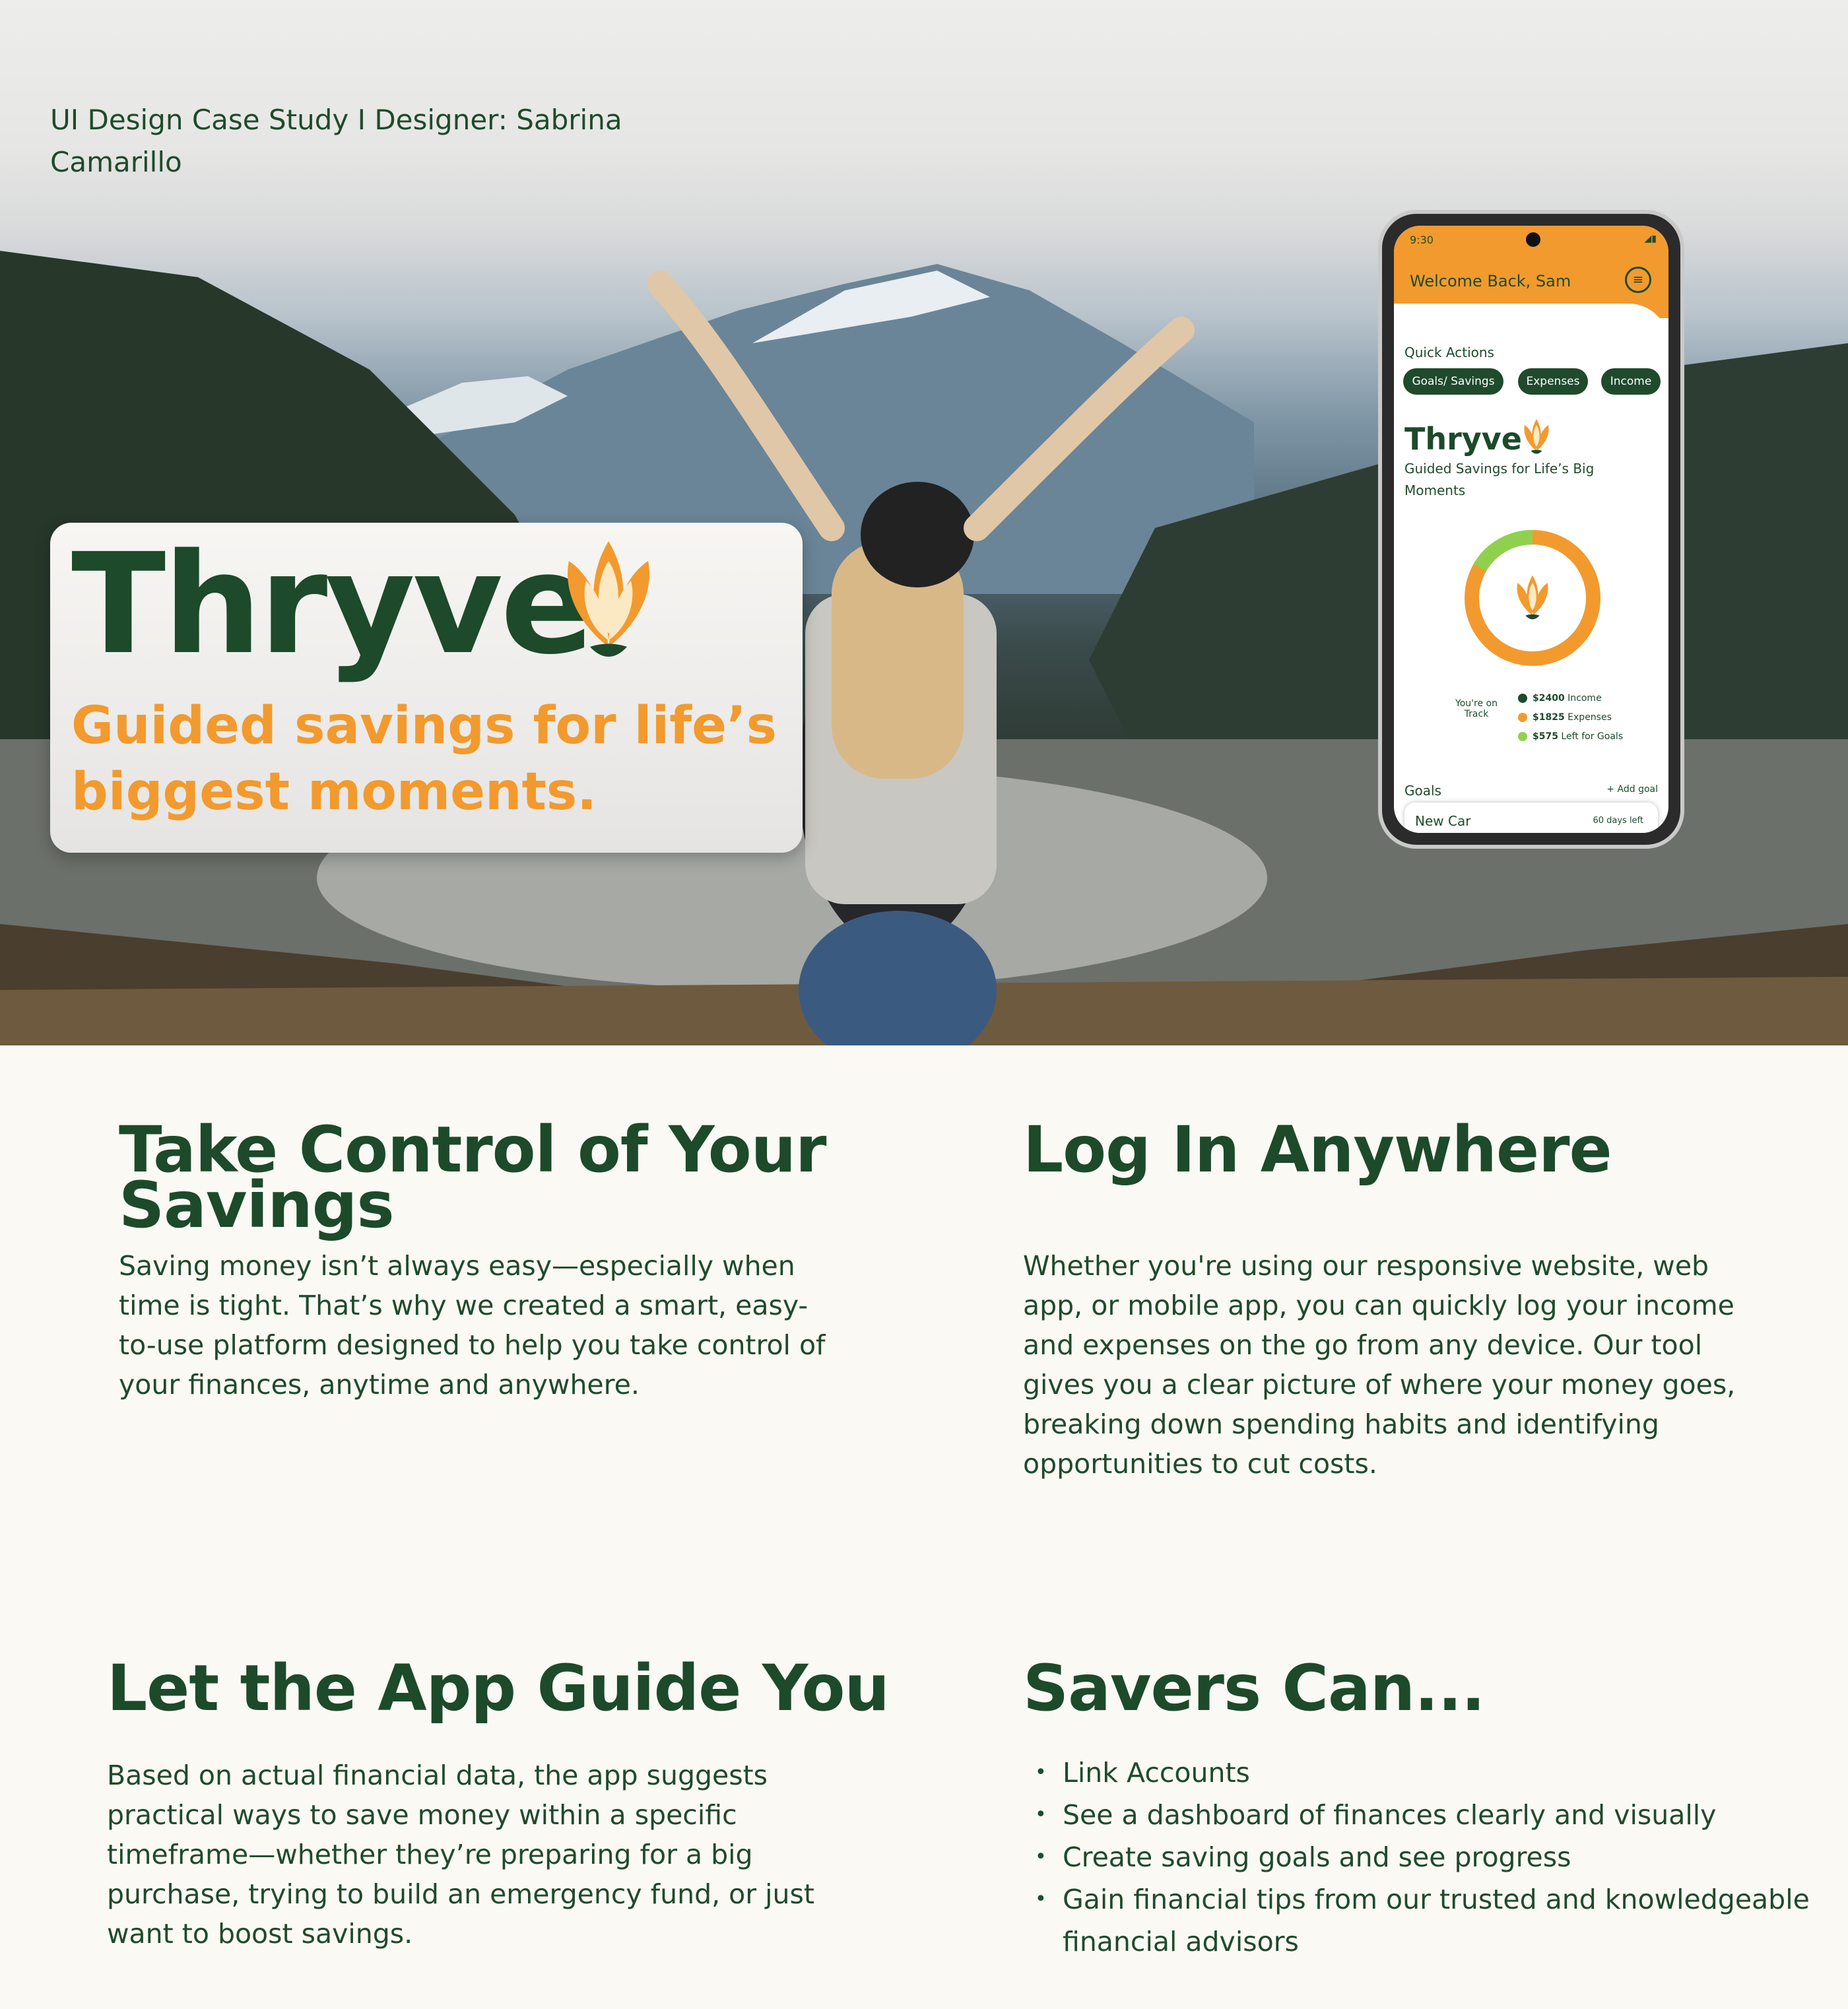 The height and width of the screenshot is (2009, 1848). I want to click on status-time: 9:30, so click(1422, 240).